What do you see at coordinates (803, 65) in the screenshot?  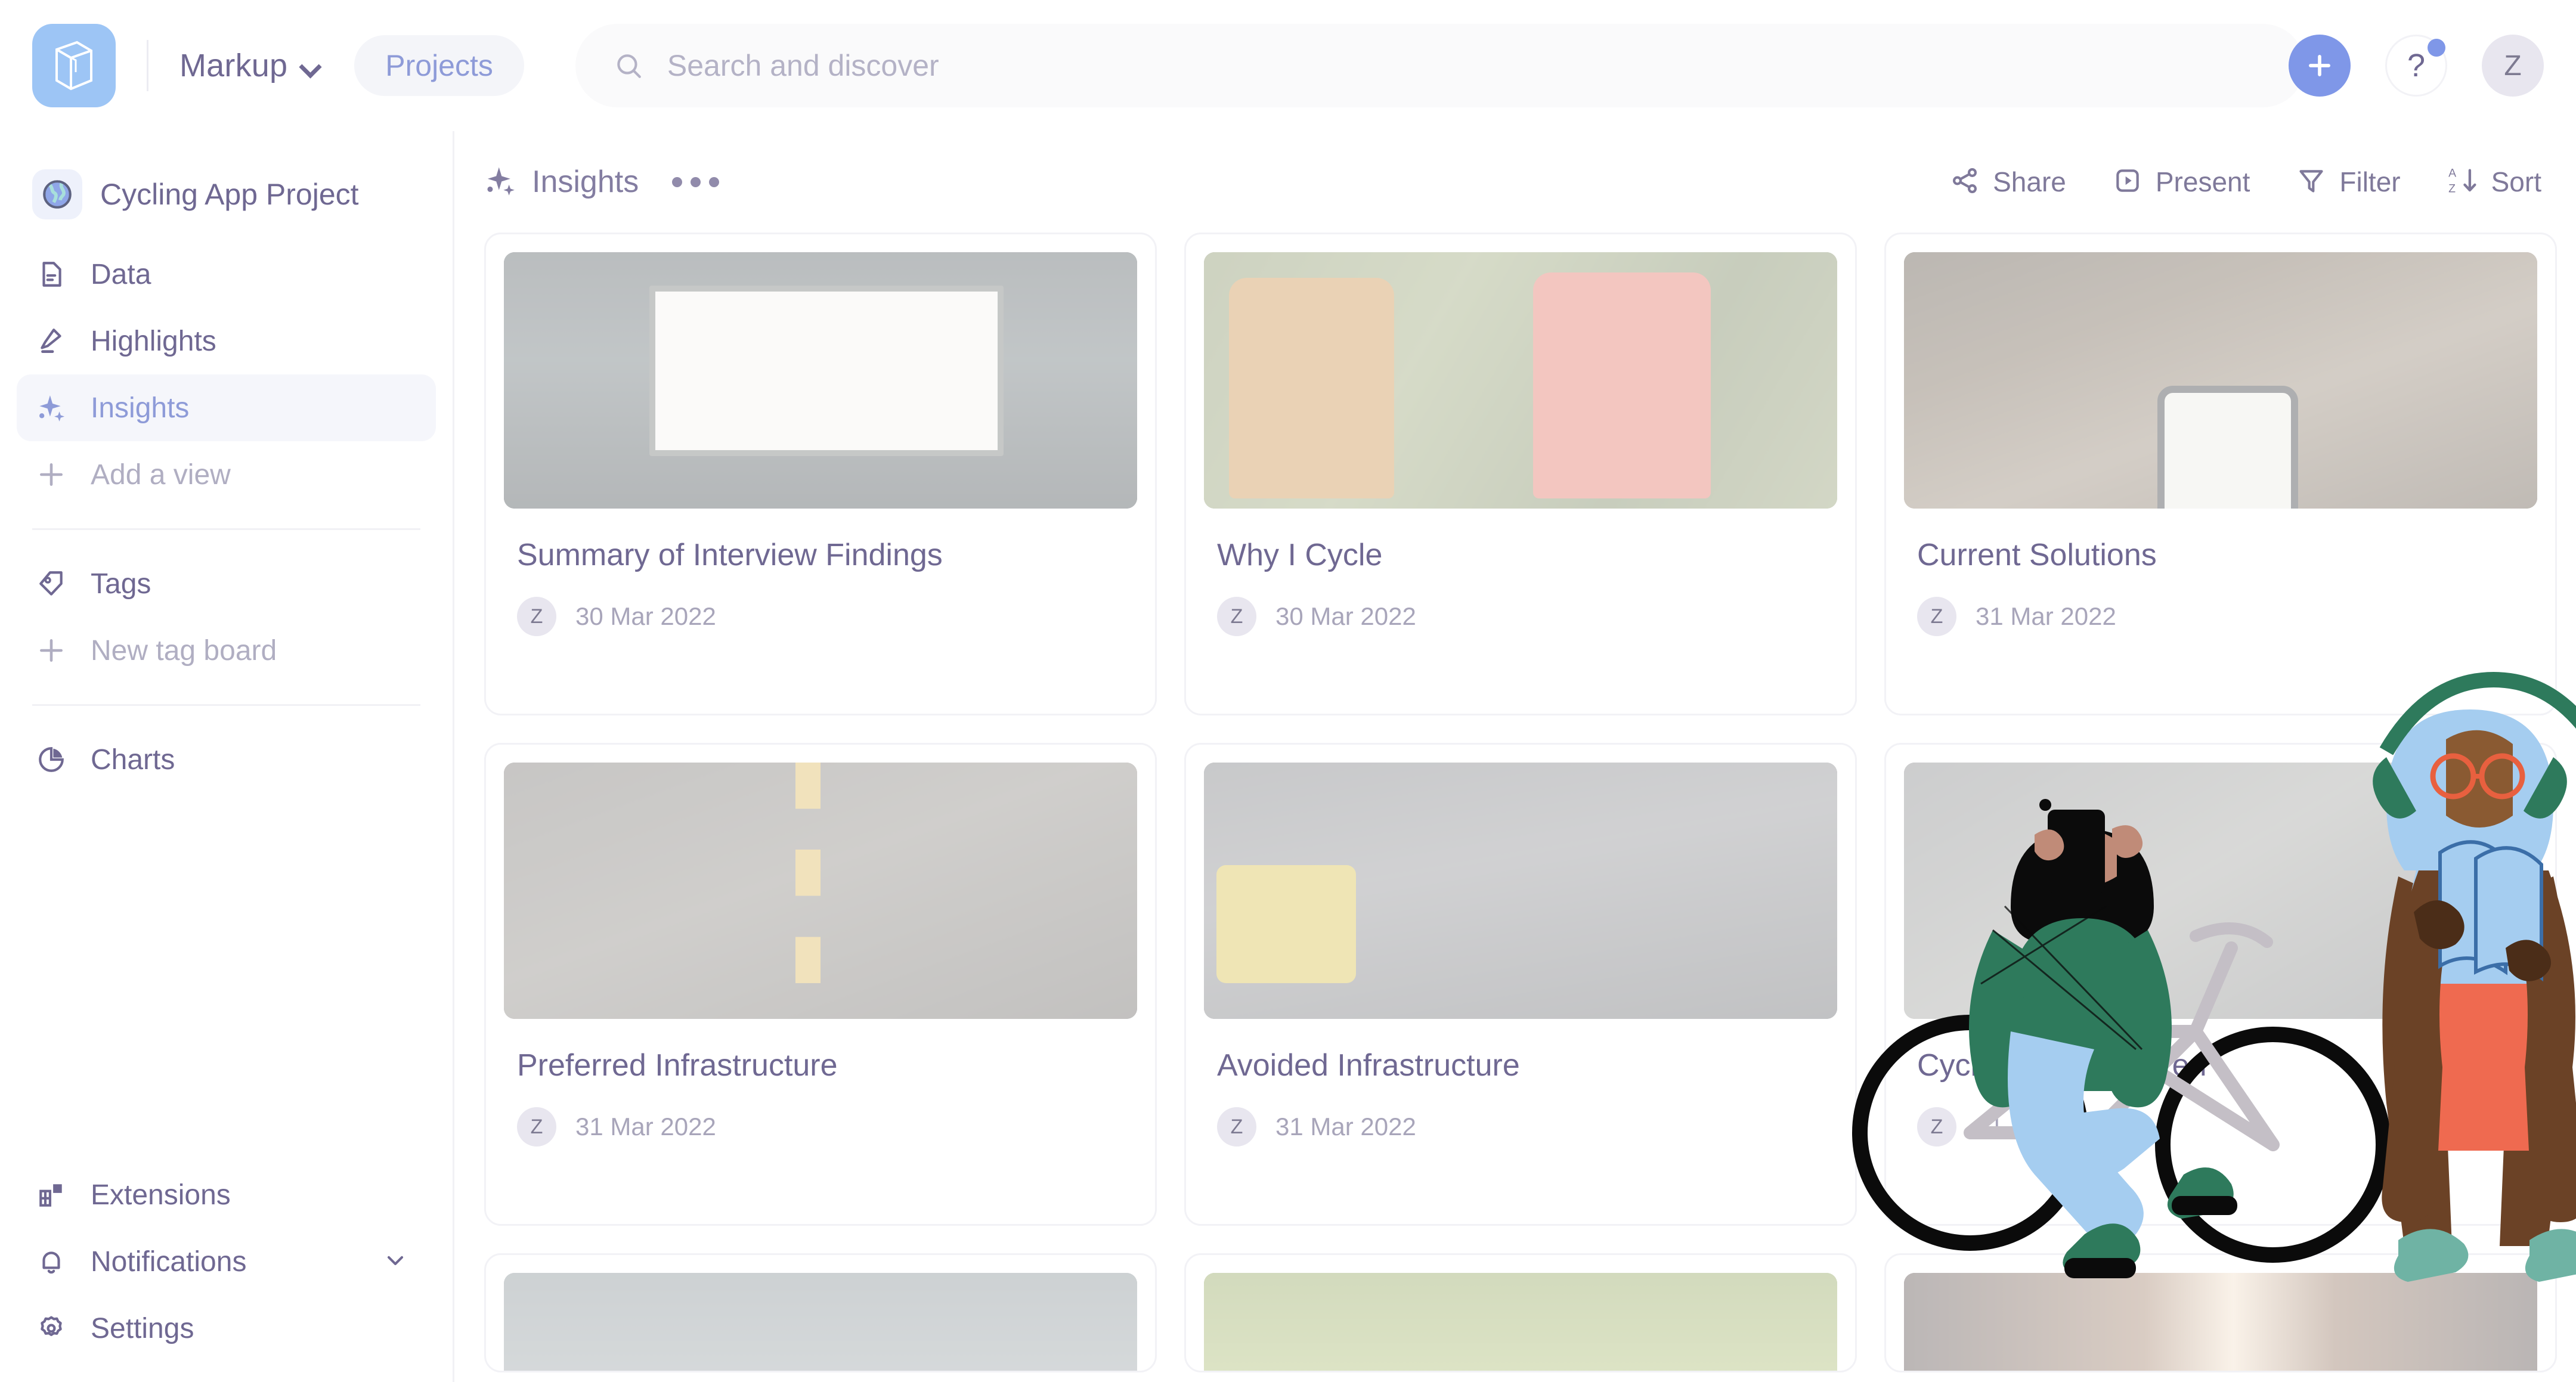 I see `search-input: Search and discover` at bounding box center [803, 65].